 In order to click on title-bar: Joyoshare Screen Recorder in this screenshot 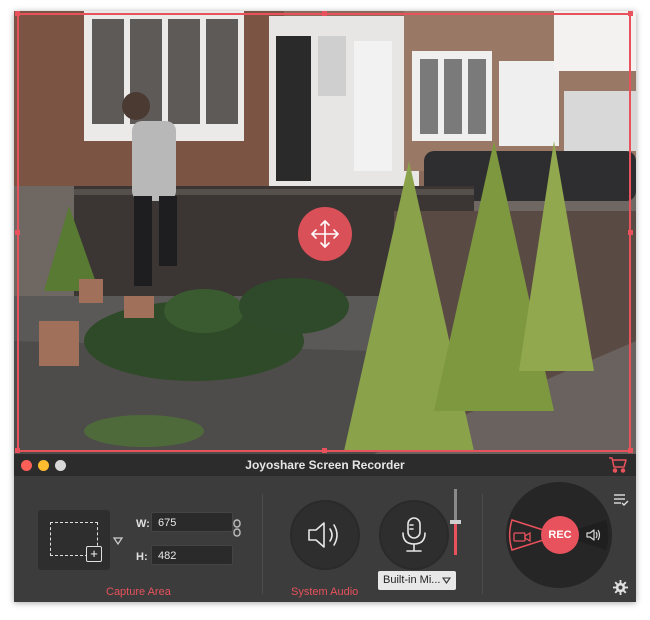, I will do `click(325, 465)`.